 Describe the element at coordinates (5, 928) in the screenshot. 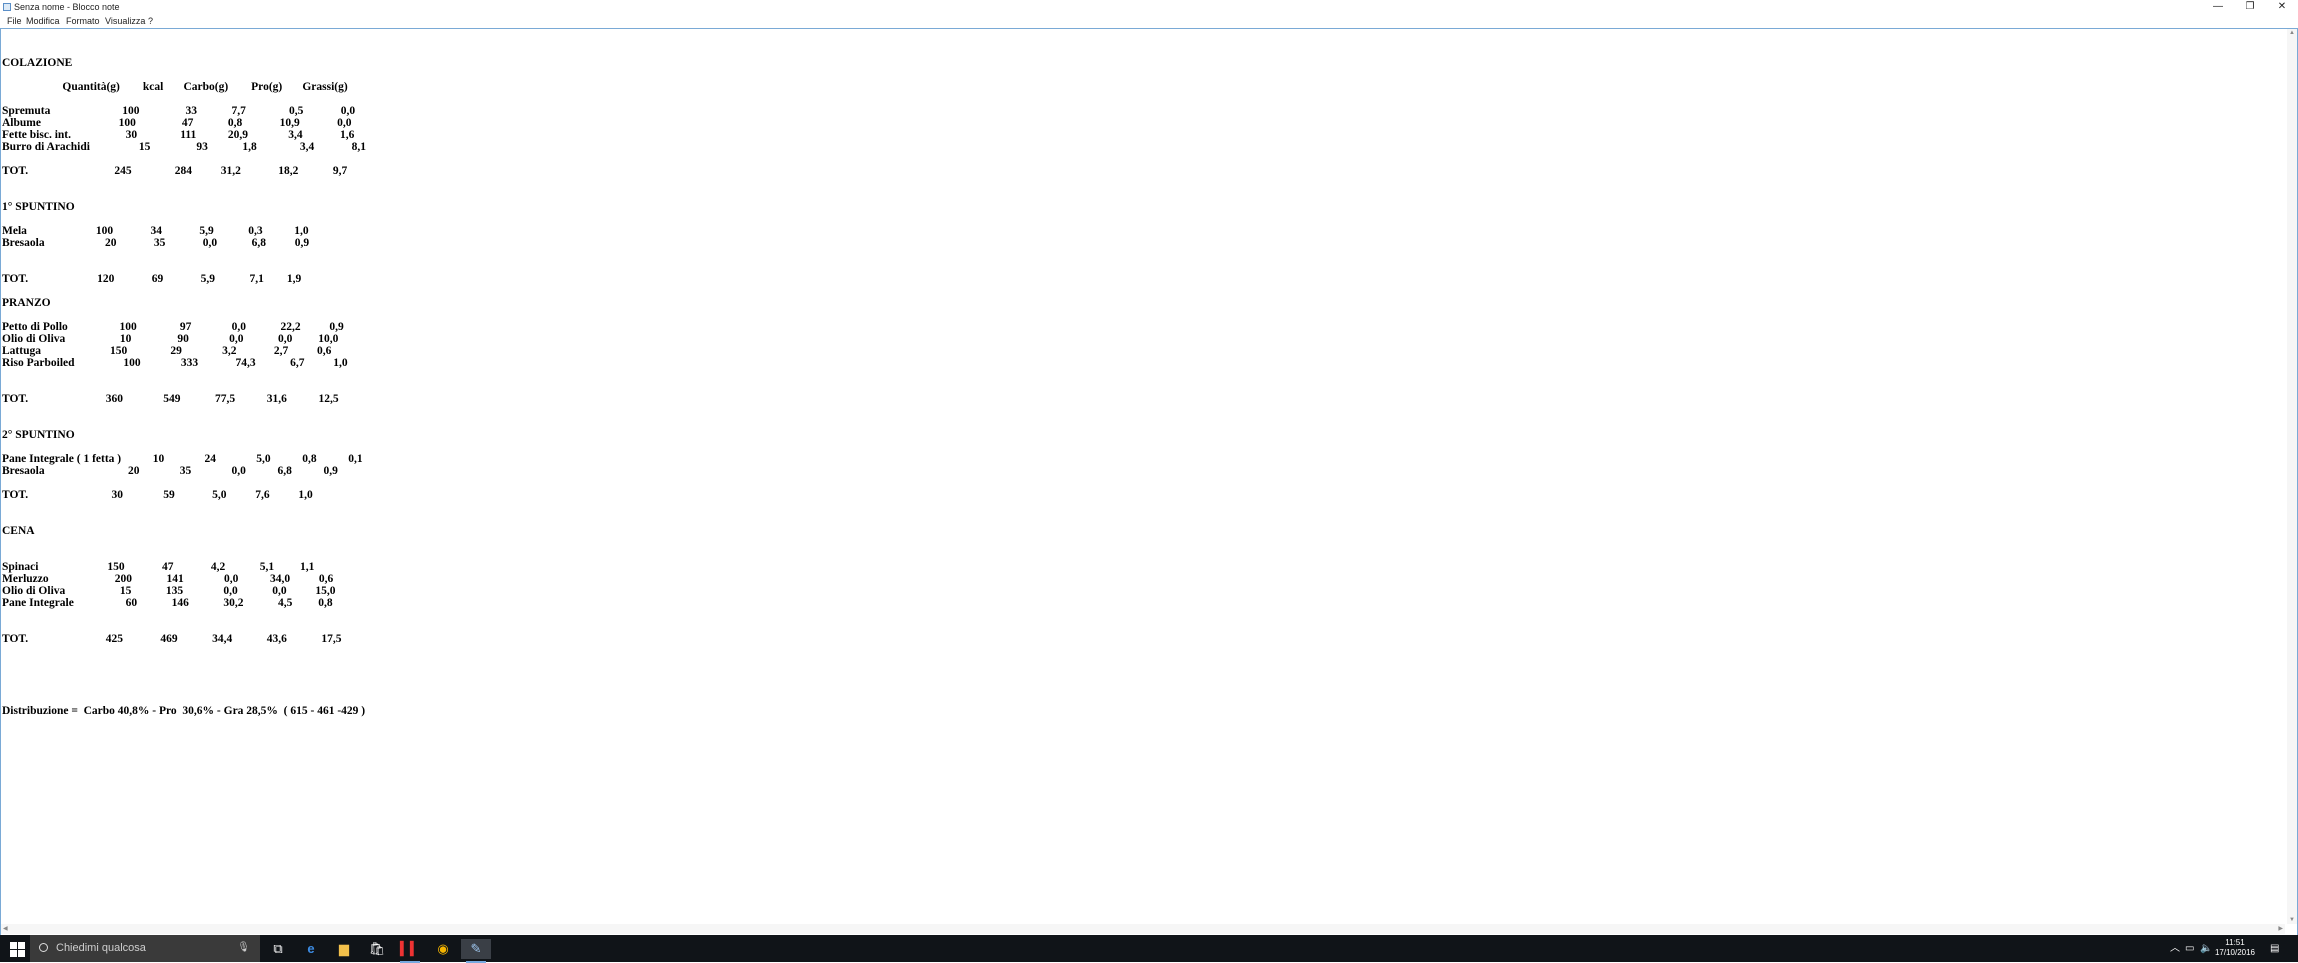

I see `scroll-left-icon: ◀` at that location.